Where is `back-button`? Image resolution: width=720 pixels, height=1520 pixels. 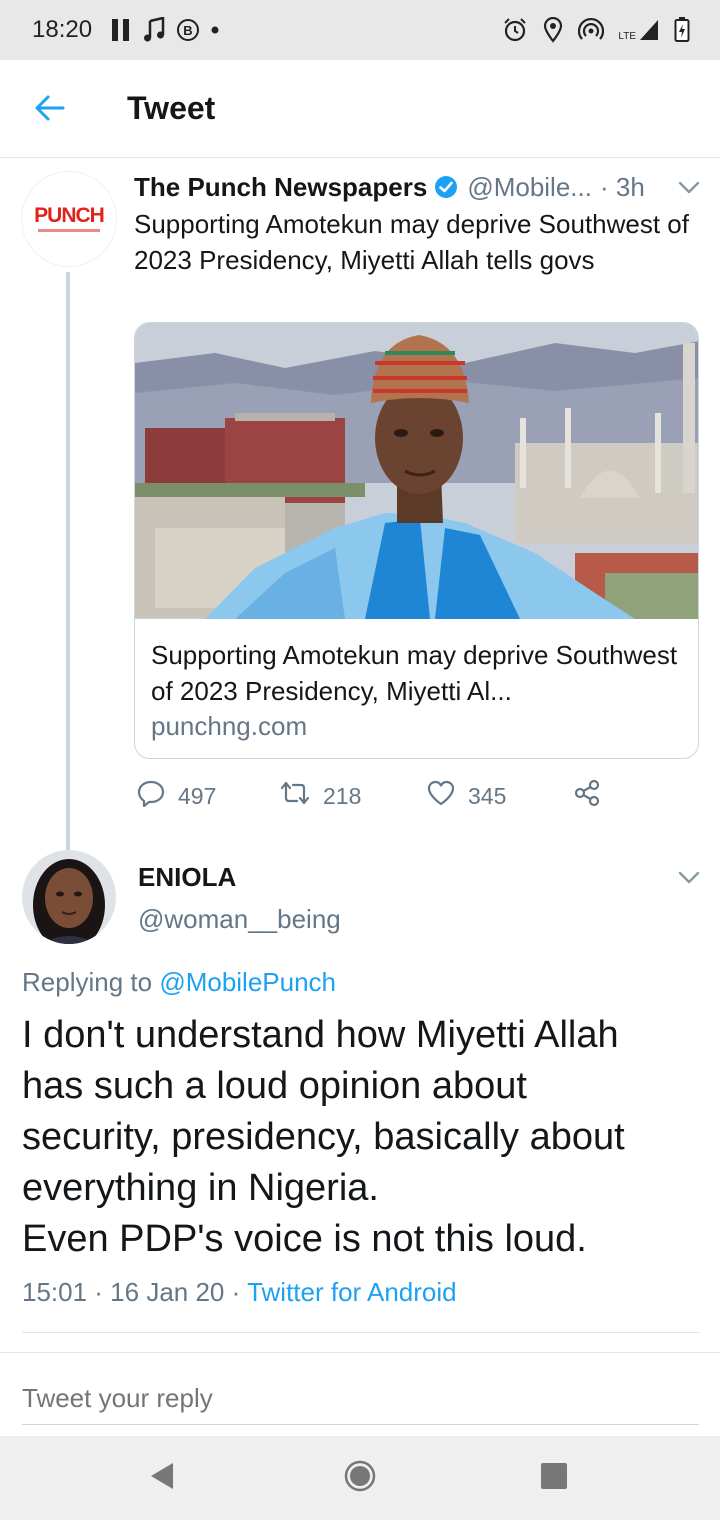
back-button is located at coordinates (50, 110).